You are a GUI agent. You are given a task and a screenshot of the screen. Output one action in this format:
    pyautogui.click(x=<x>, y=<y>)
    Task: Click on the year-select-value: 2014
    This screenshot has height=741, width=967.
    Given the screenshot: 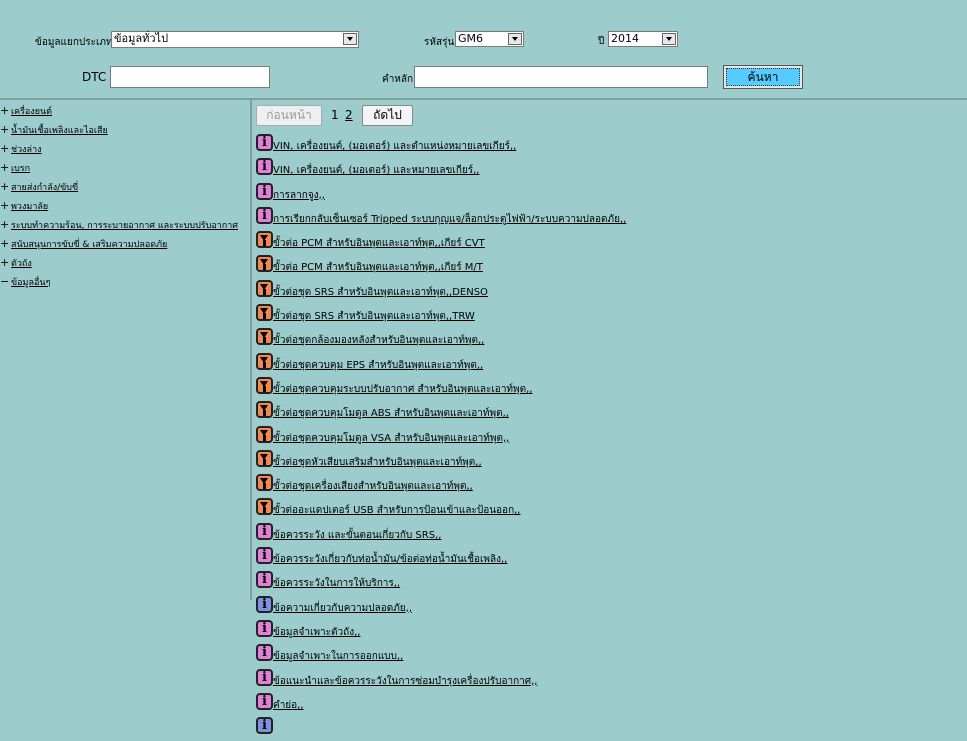 What is the action you would take?
    pyautogui.click(x=625, y=38)
    